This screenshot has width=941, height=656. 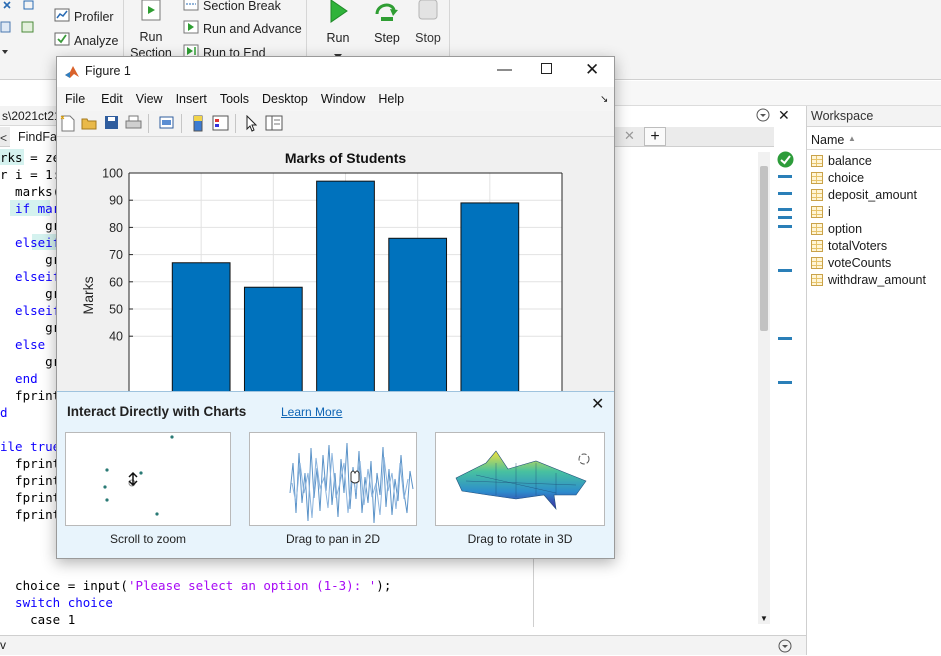 I want to click on editor-scrollbar: ▼, so click(x=764, y=388).